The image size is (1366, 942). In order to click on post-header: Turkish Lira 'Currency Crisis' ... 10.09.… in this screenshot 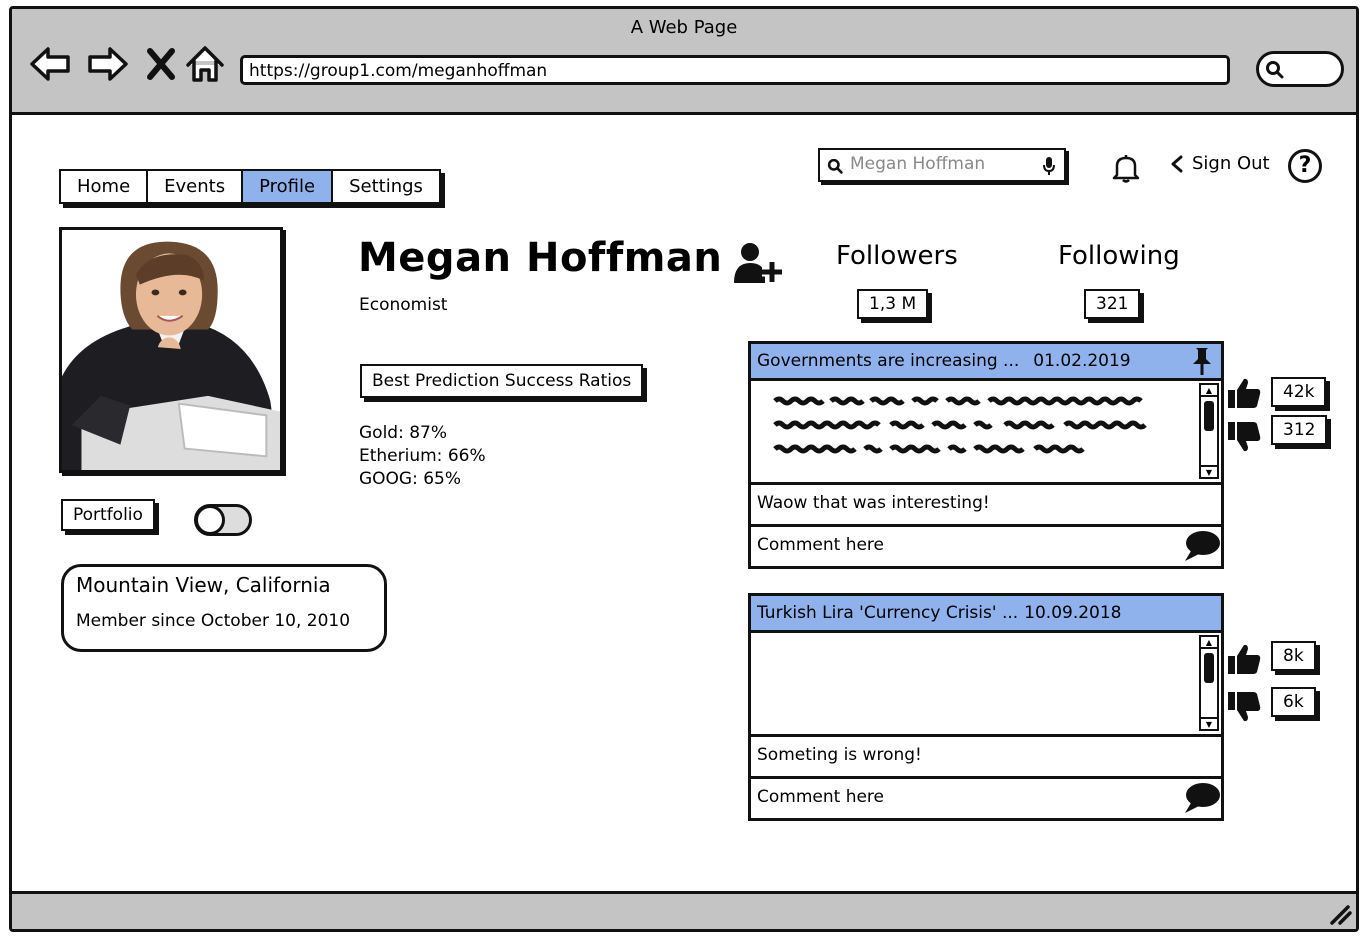, I will do `click(986, 613)`.